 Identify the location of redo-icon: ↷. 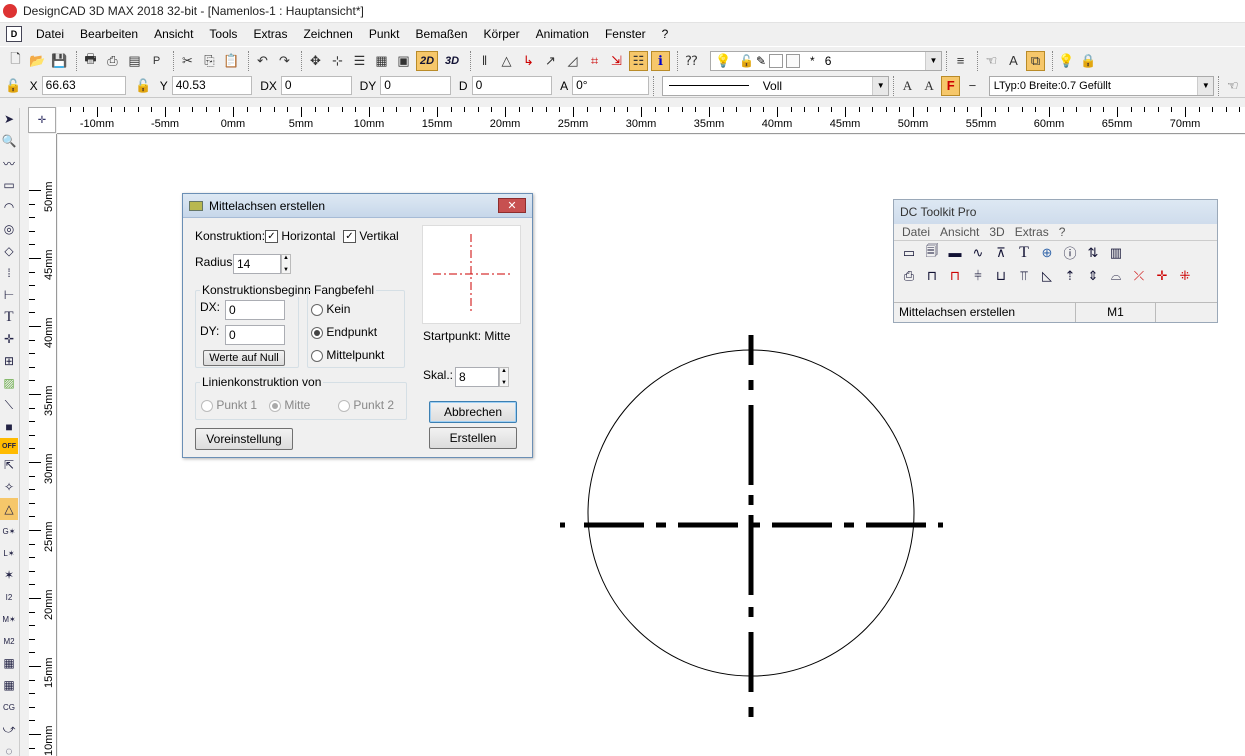
(284, 61).